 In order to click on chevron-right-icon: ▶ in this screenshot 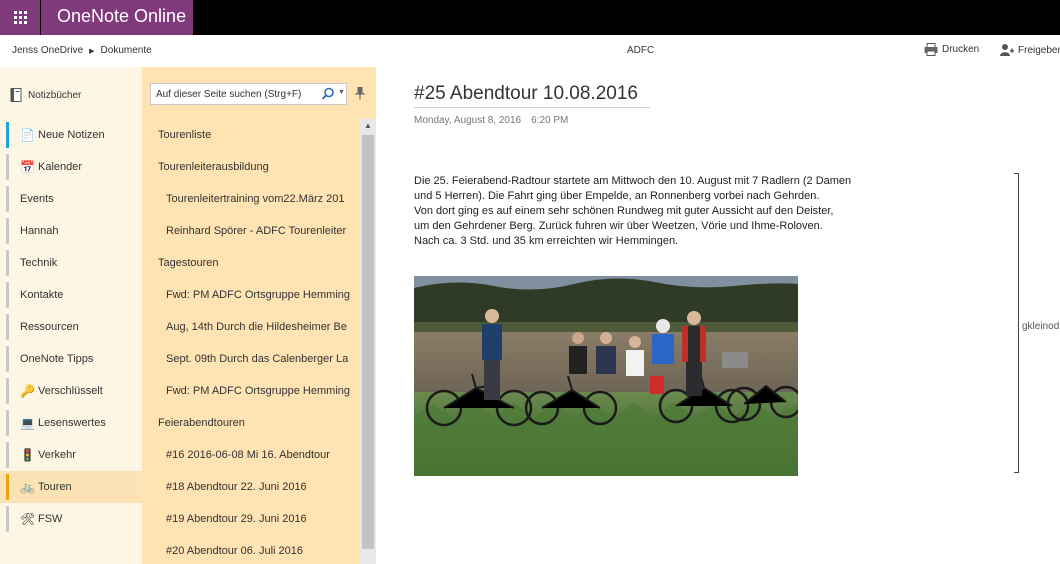, I will do `click(92, 51)`.